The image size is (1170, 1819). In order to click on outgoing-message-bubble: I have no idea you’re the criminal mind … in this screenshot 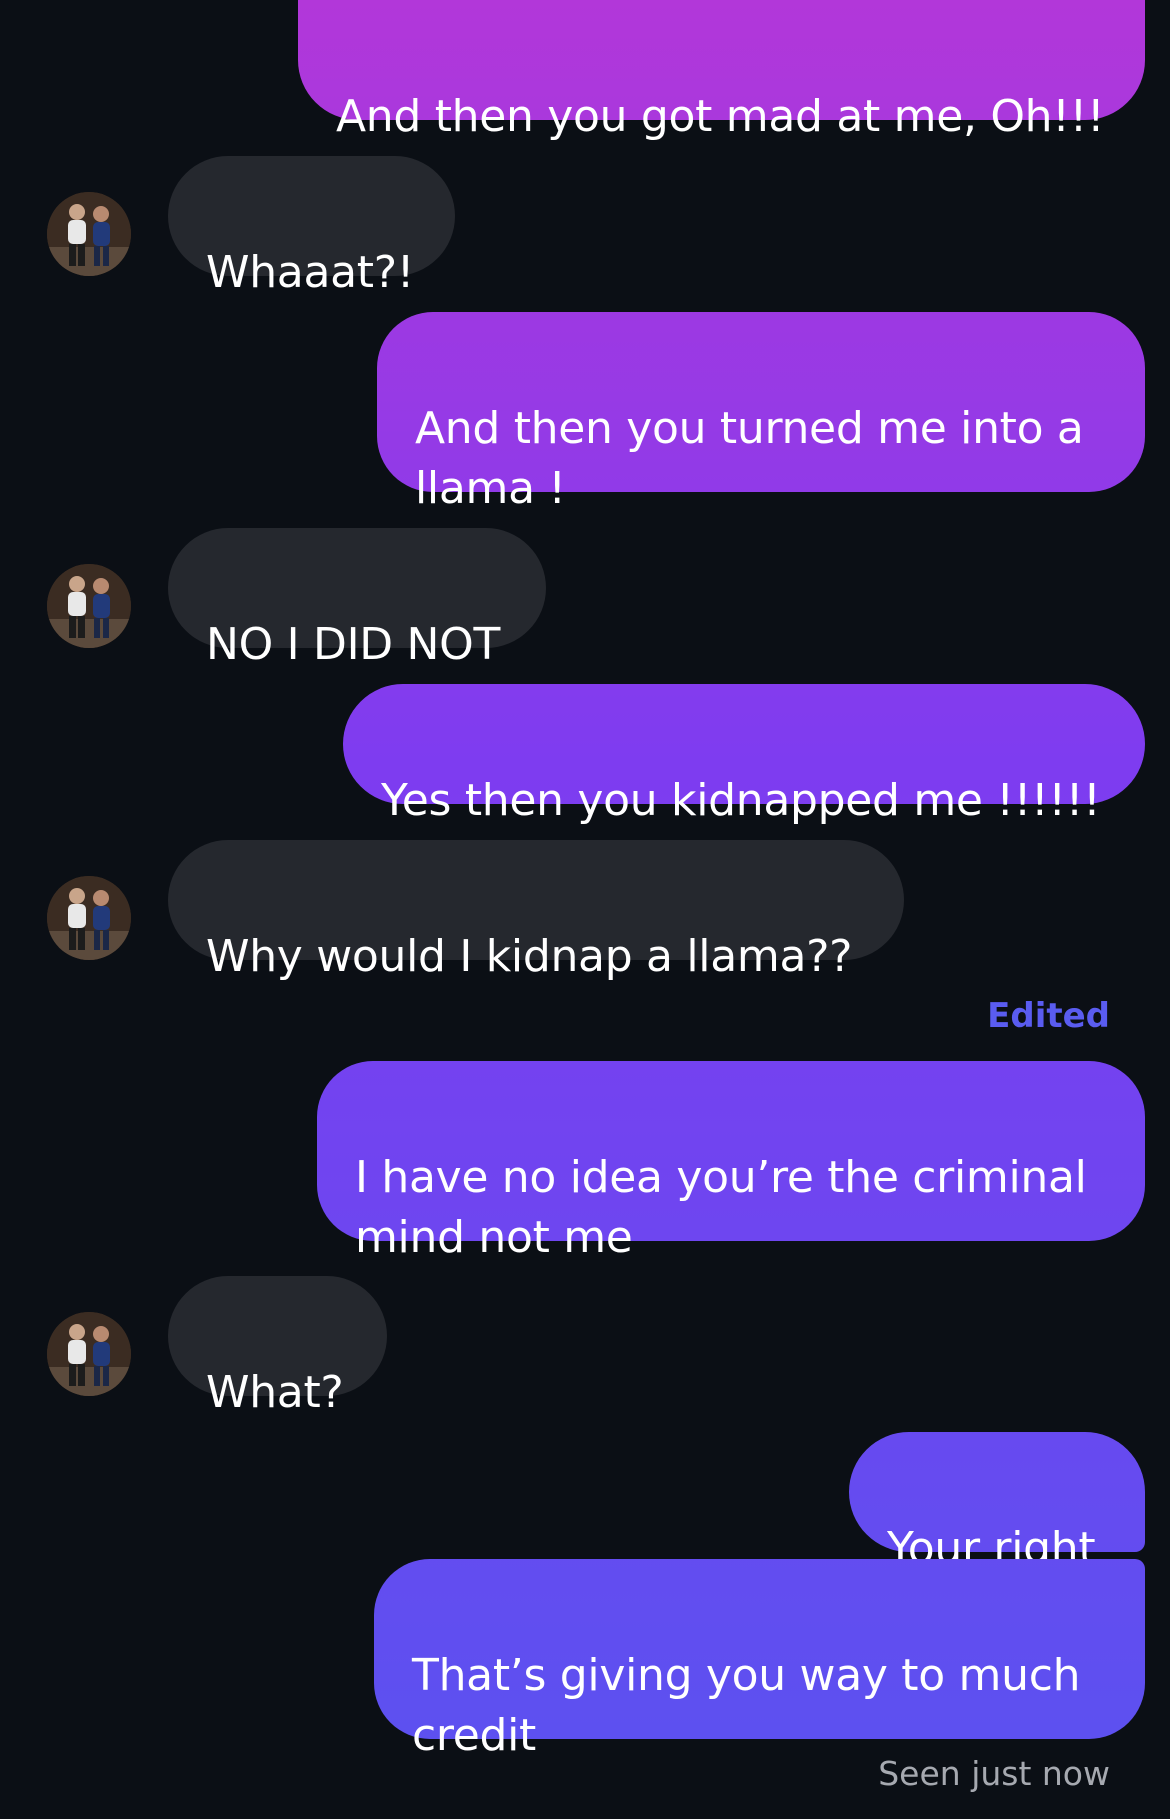, I will do `click(731, 1162)`.